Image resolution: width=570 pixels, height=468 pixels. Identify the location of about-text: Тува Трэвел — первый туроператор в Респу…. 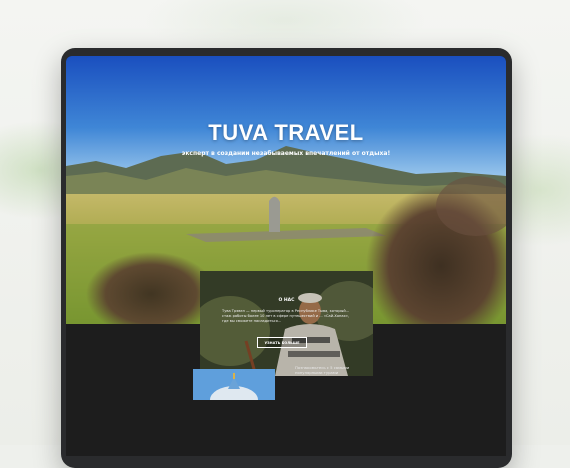
(286, 316).